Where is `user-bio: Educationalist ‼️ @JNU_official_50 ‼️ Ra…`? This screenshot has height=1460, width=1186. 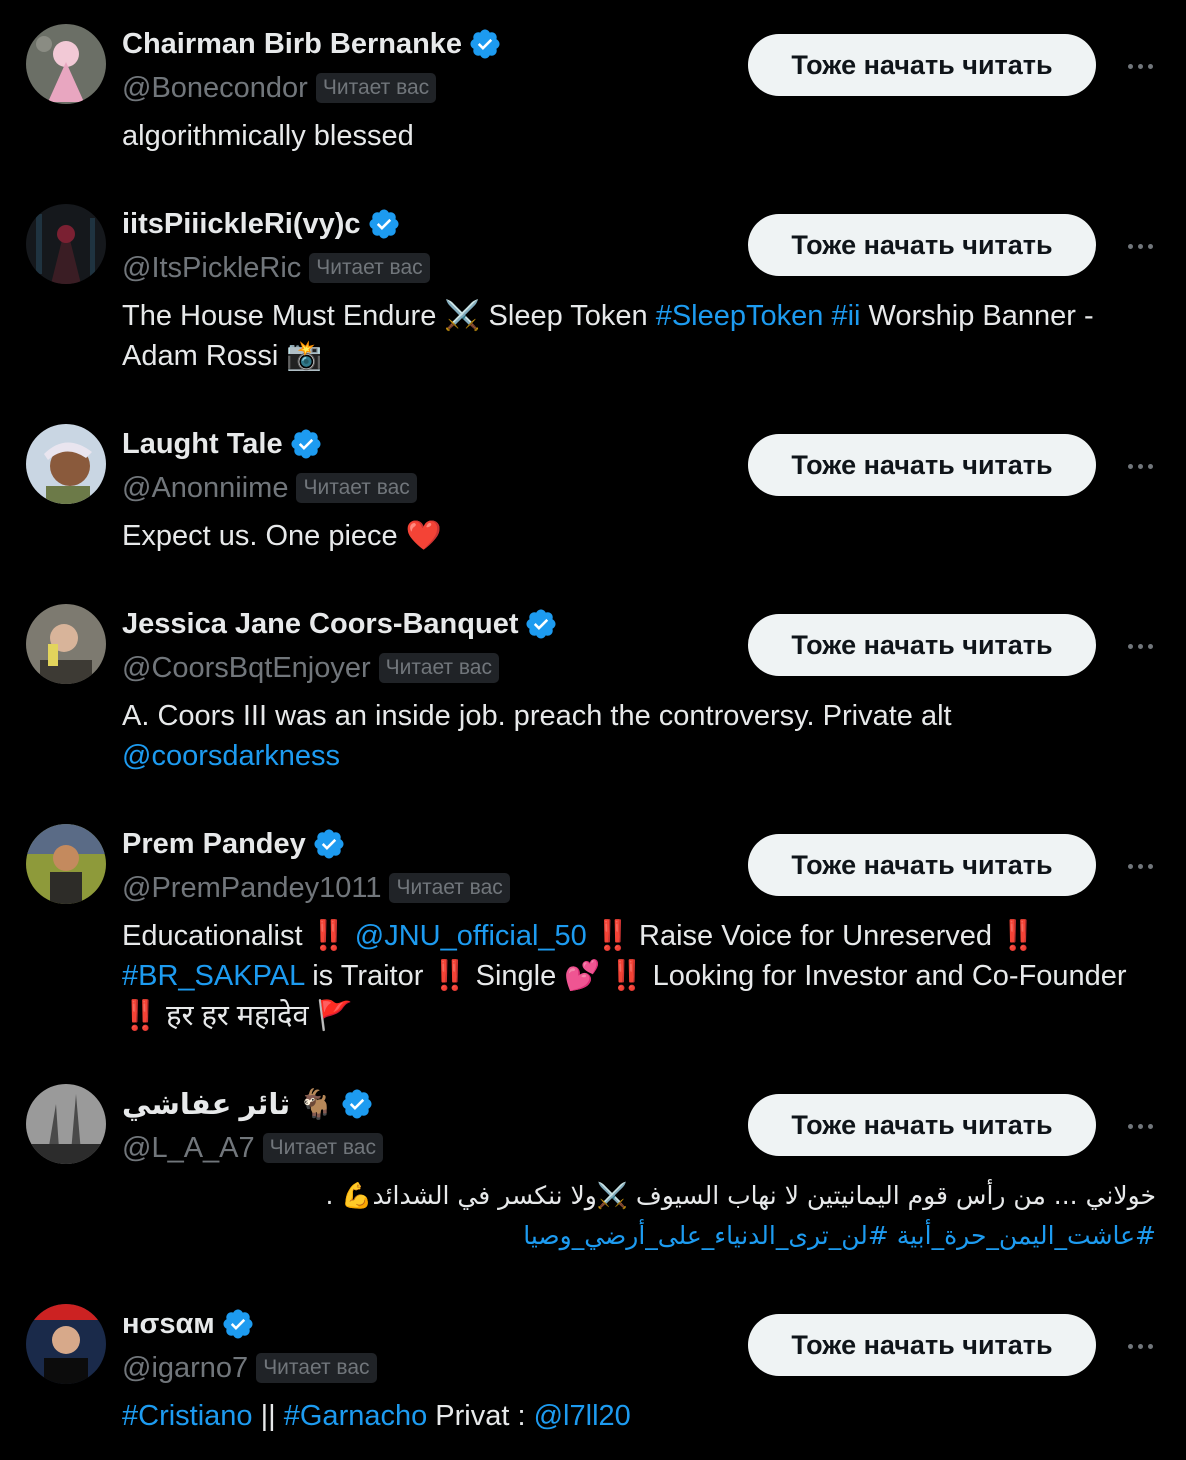 user-bio: Educationalist ‼️ @JNU_official_50 ‼️ Ra… is located at coordinates (624, 976).